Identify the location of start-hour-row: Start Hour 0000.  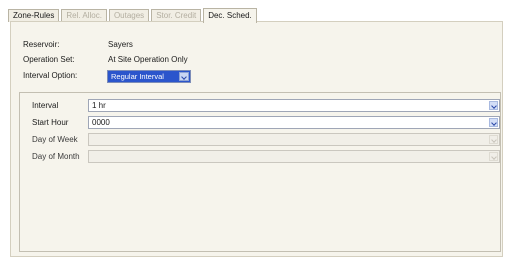
(260, 122).